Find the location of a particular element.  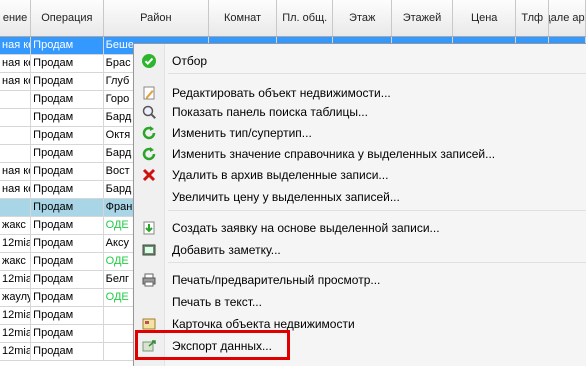

printer-icon is located at coordinates (149, 280).